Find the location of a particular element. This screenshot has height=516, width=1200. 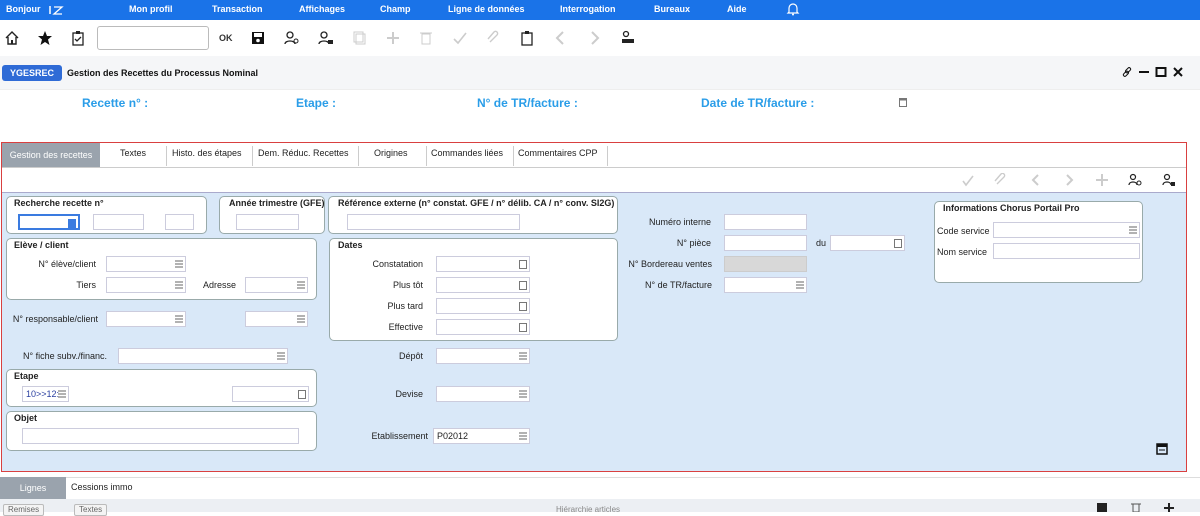

objet-field is located at coordinates (160, 436).